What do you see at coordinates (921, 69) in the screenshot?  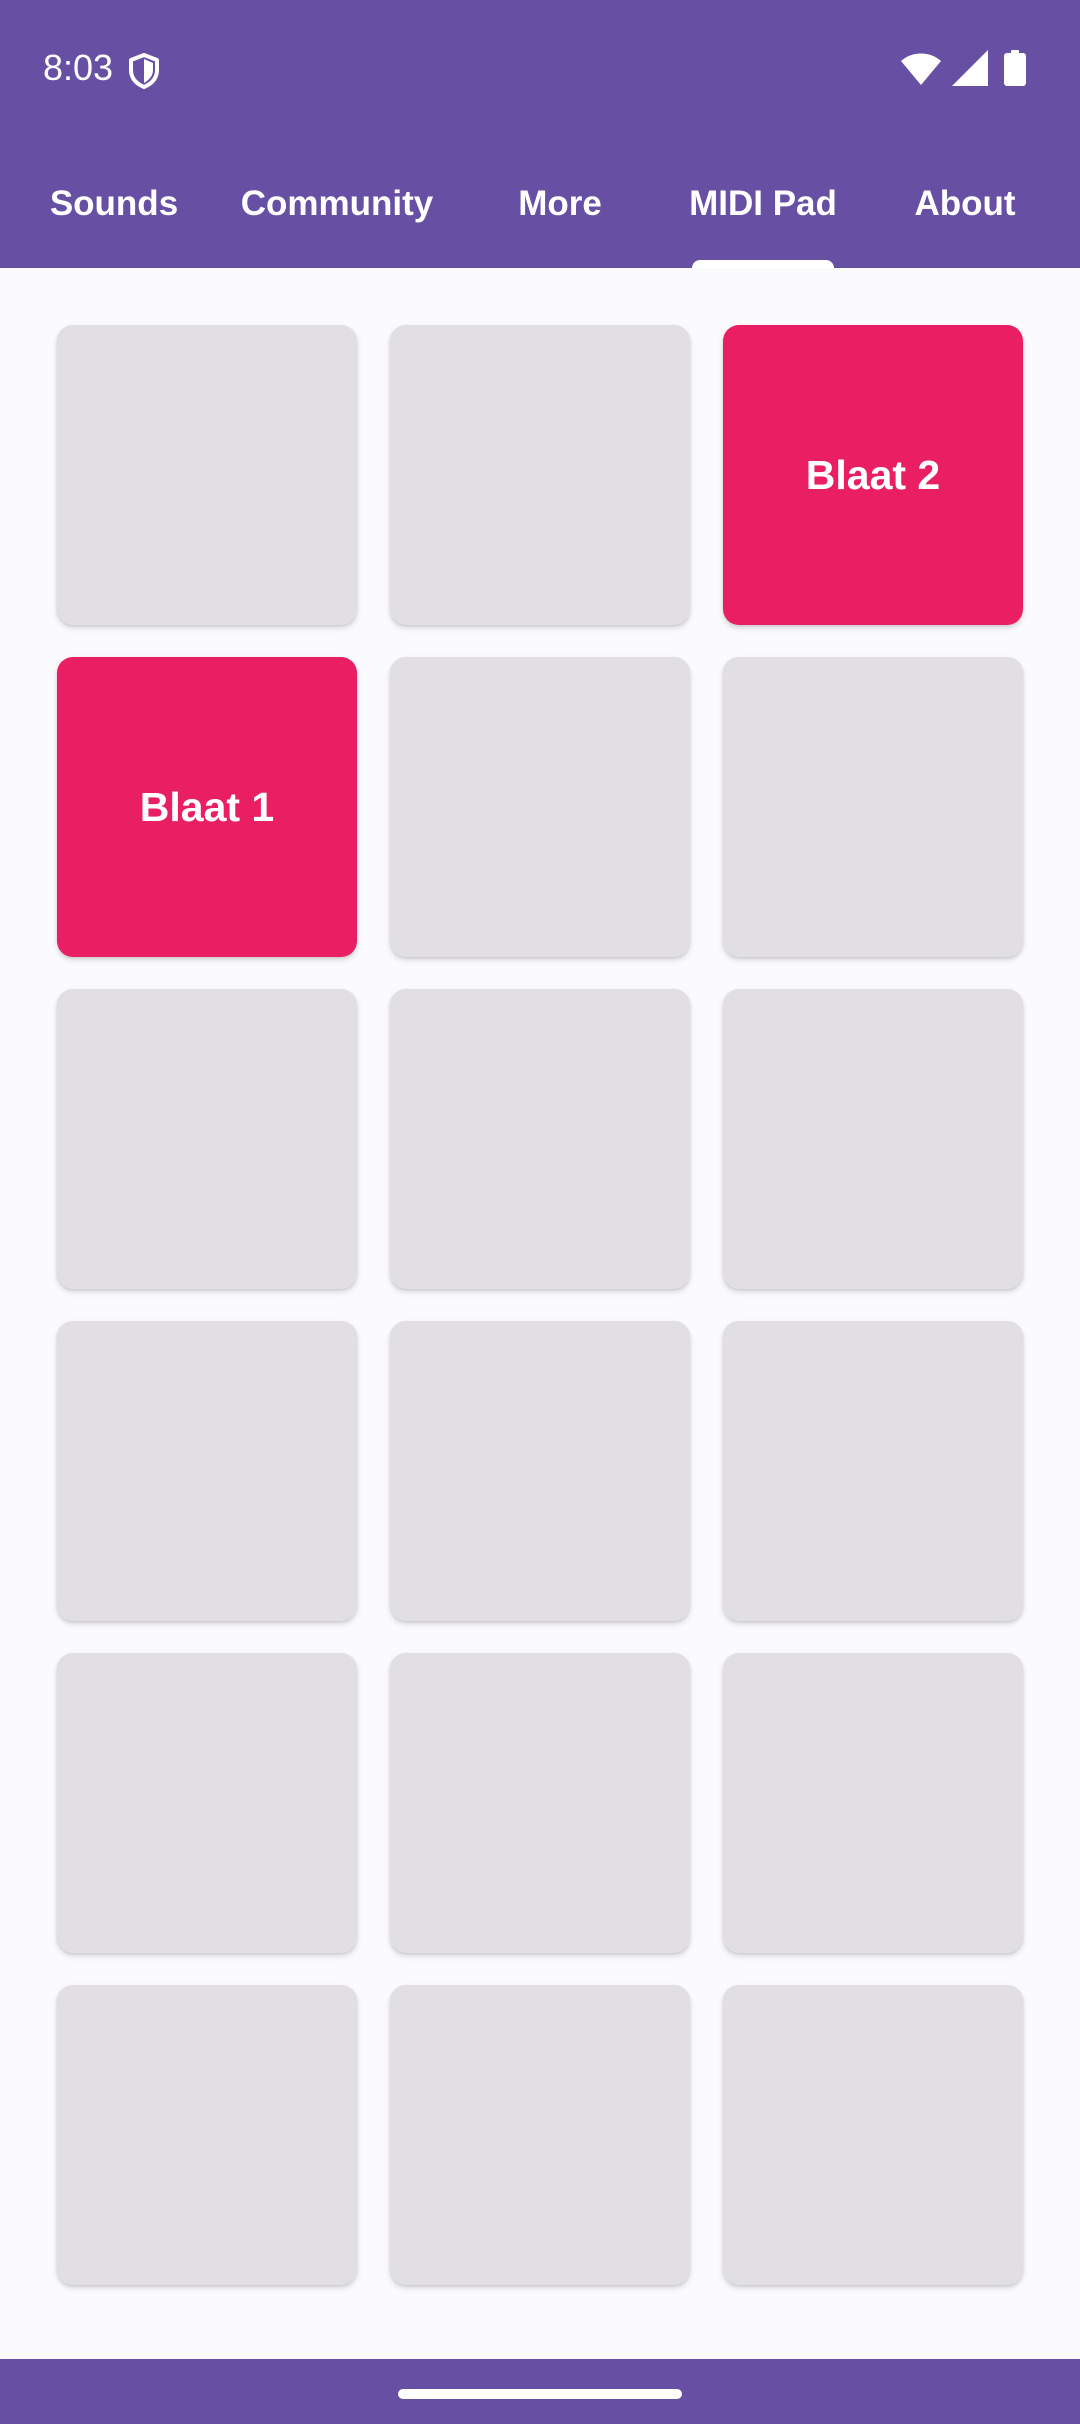 I see `wifi-icon` at bounding box center [921, 69].